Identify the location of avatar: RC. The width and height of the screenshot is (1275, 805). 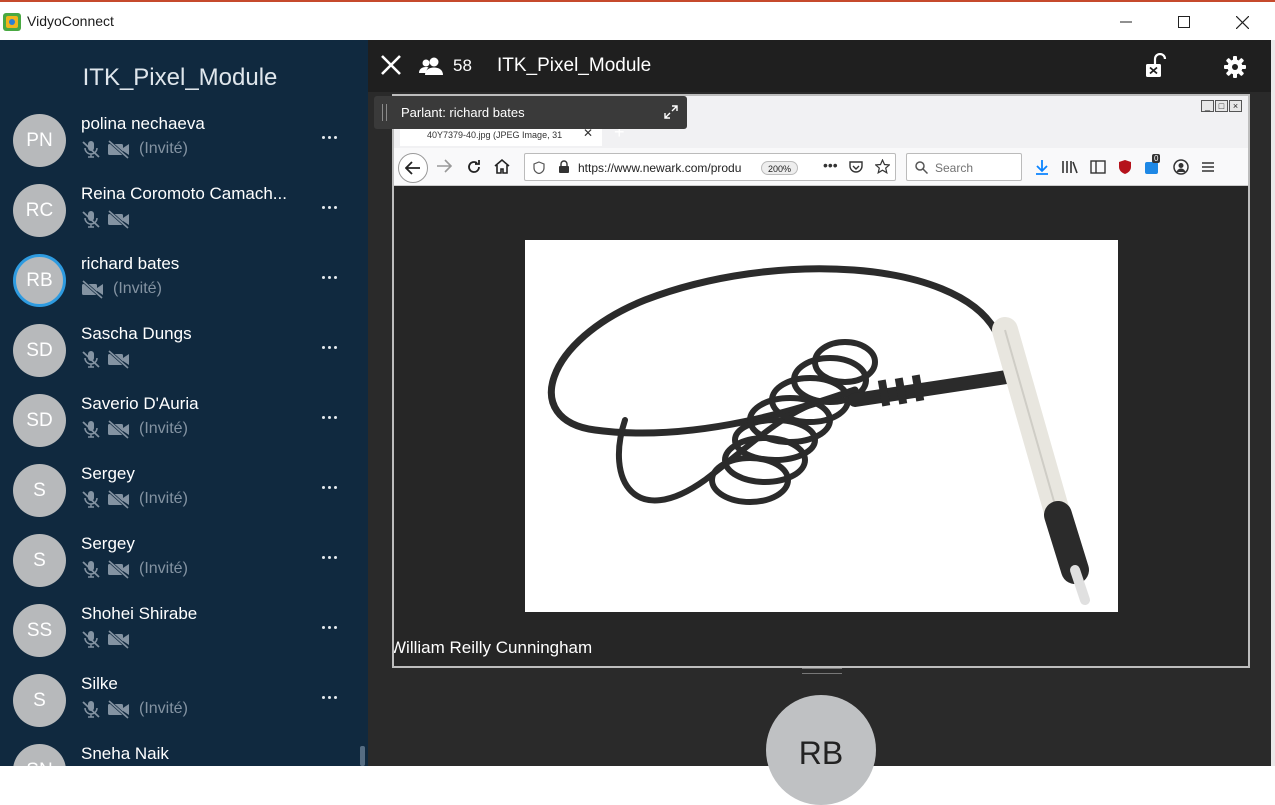
(39, 210).